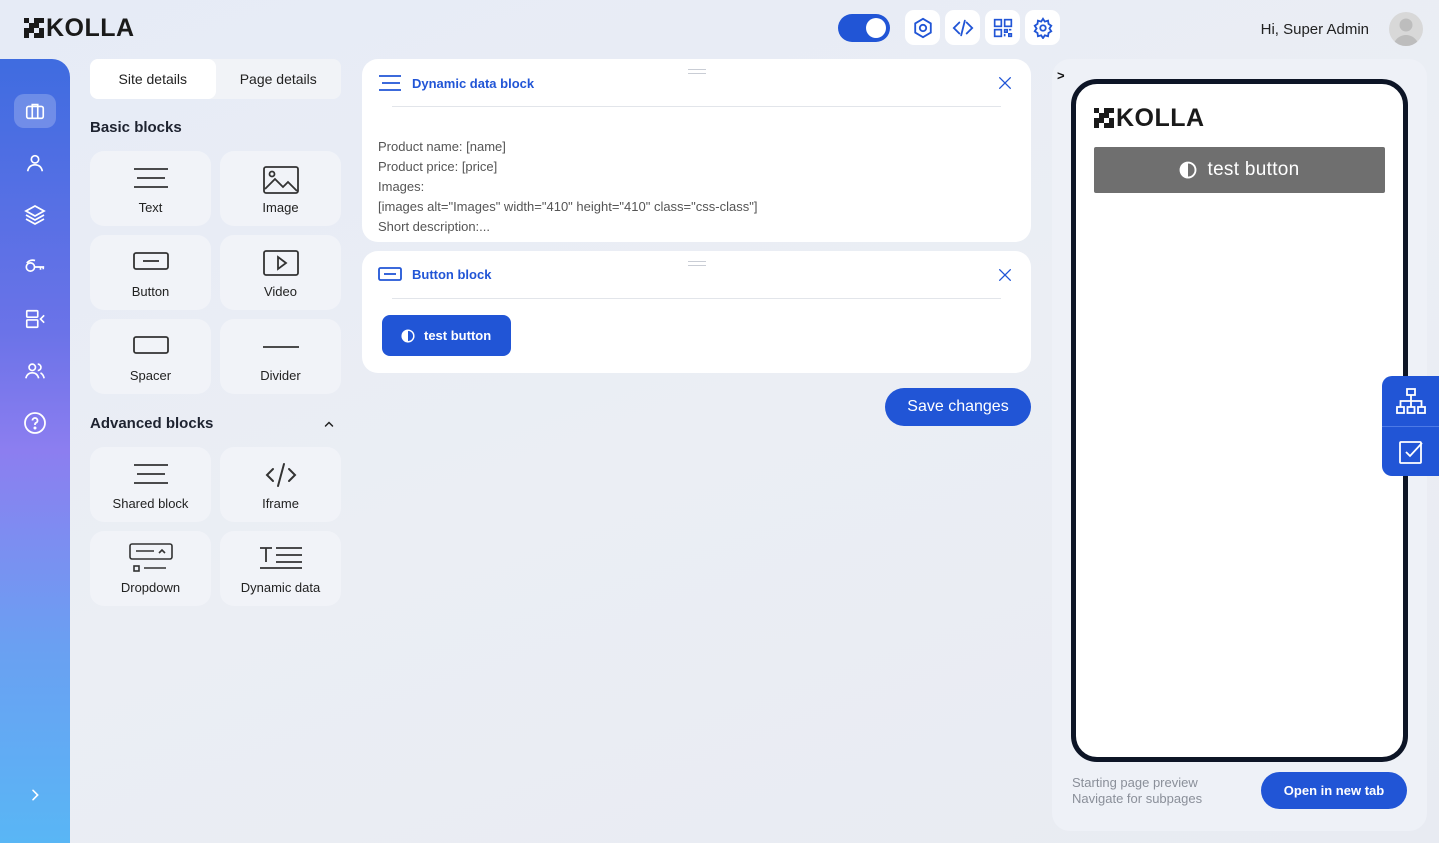 Image resolution: width=1439 pixels, height=843 pixels. I want to click on collapse-advanced-button, so click(329, 426).